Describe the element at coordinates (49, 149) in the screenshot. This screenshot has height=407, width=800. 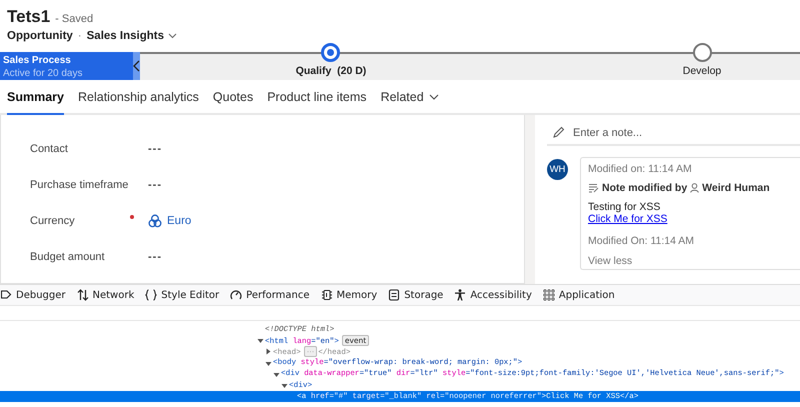
I see `field-label: Contact` at that location.